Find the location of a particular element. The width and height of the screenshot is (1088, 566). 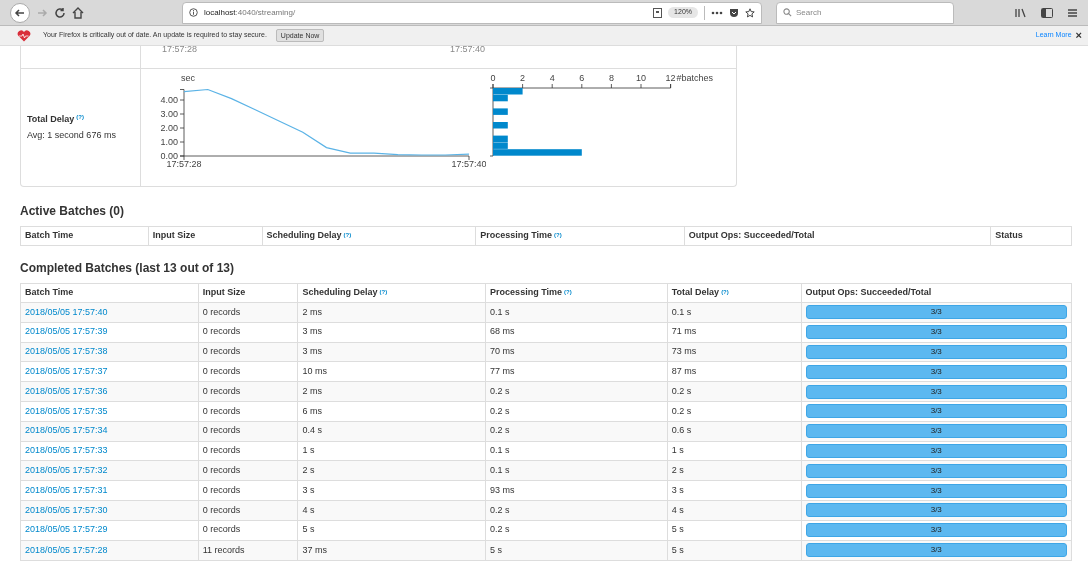

table-cell-text: 2 ms is located at coordinates (312, 312).